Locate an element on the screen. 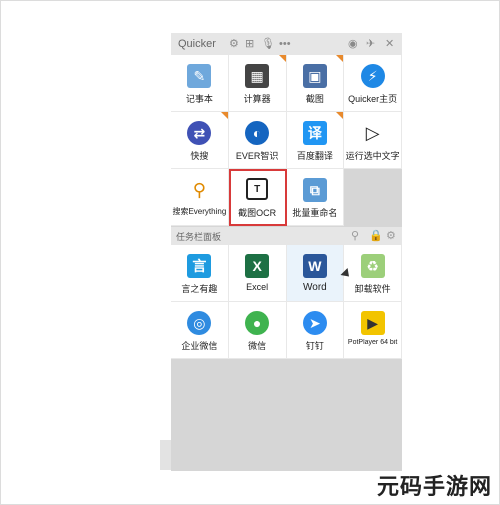  app-wechat: ● 微信 is located at coordinates (257, 330).